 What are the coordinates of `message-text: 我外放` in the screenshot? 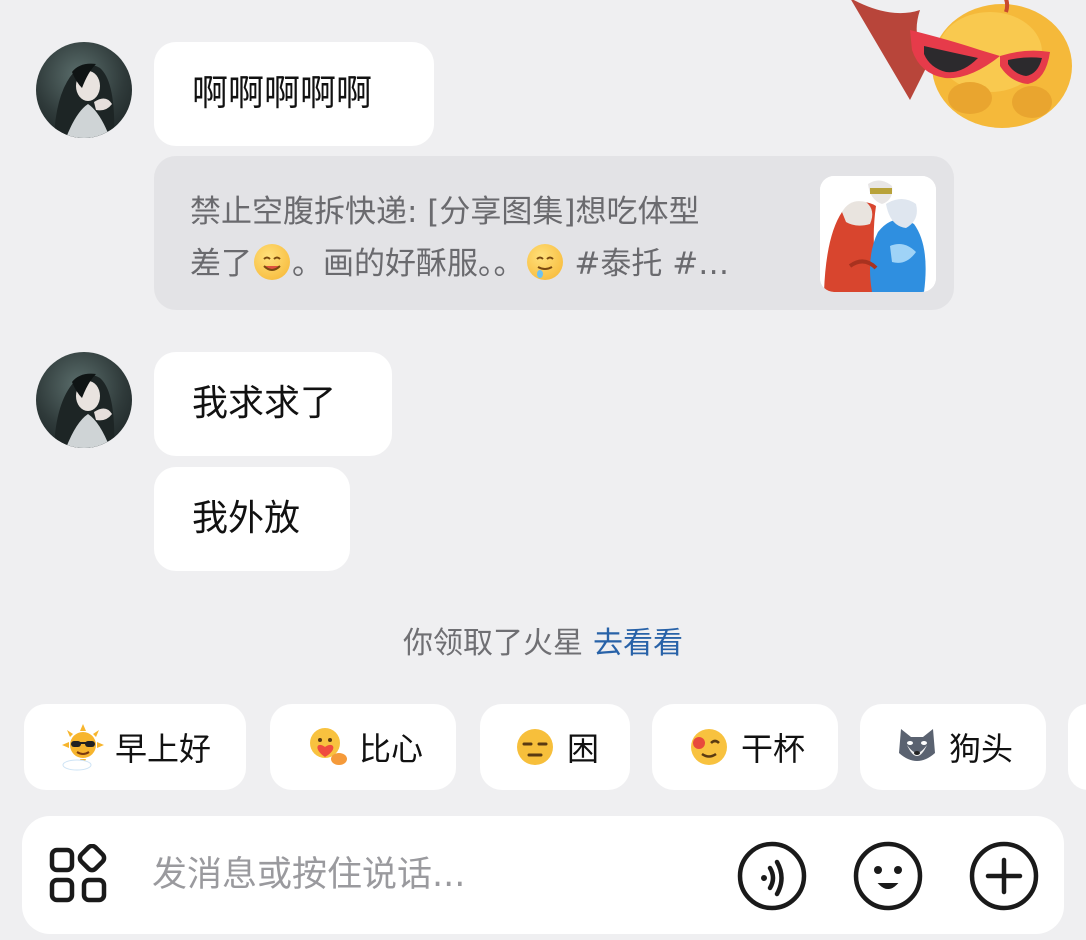 It's located at (246, 518).